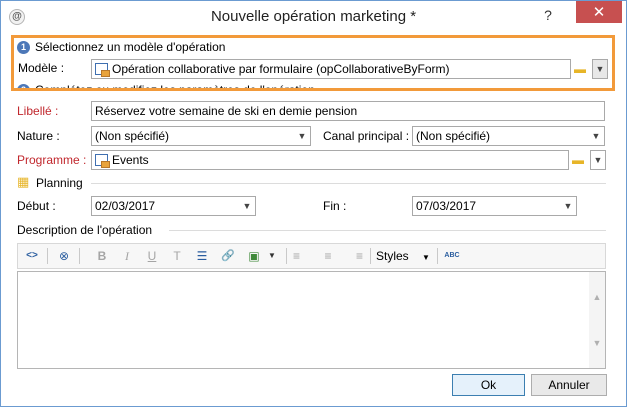  I want to click on close-button: ✕, so click(599, 12).